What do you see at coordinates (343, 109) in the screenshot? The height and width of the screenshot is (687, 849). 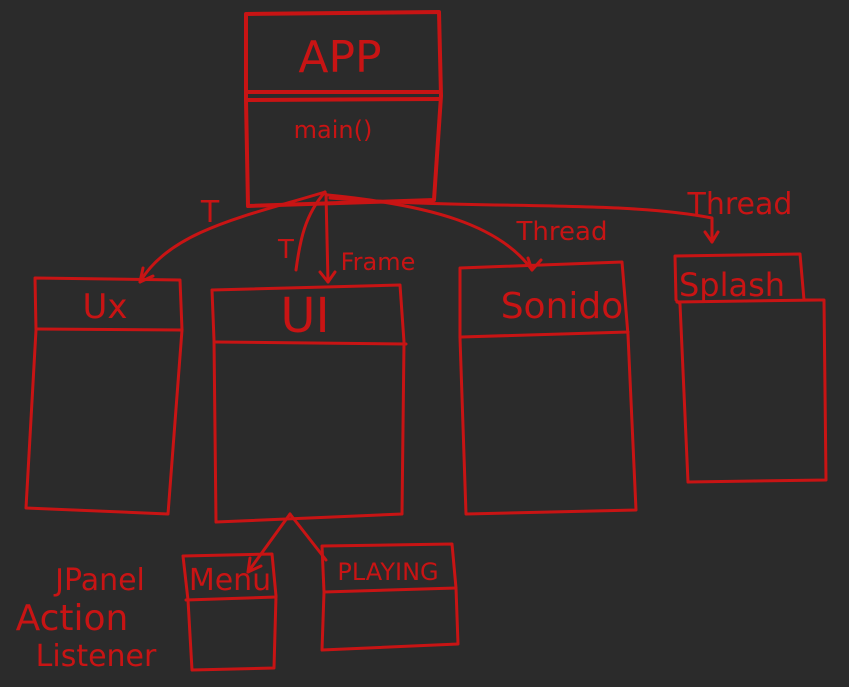 I see `class-app: APP main()` at bounding box center [343, 109].